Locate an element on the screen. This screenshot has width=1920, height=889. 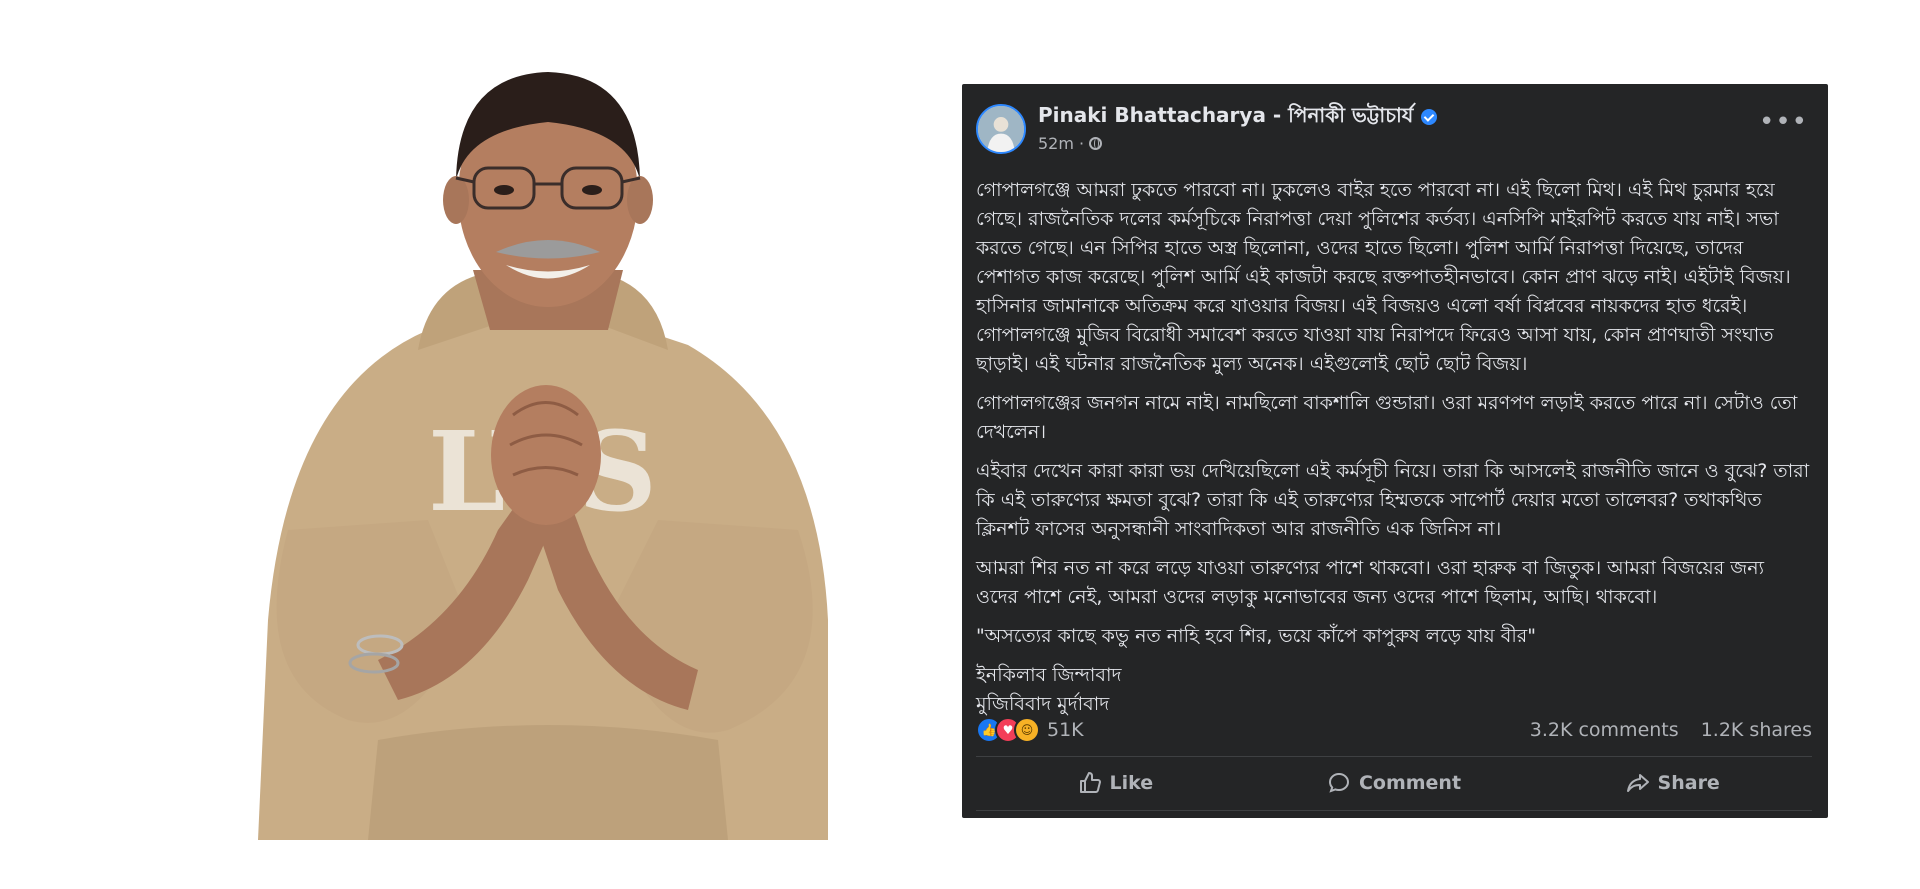
share-icon is located at coordinates (1637, 783).